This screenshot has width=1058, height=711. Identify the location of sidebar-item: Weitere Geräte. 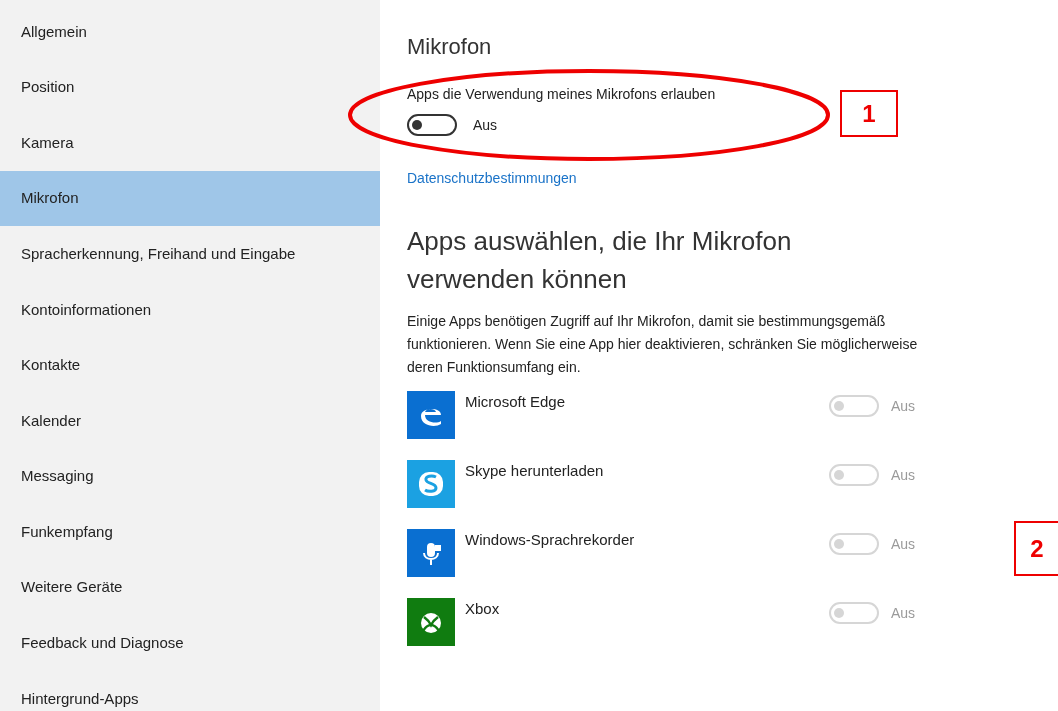
(190, 587).